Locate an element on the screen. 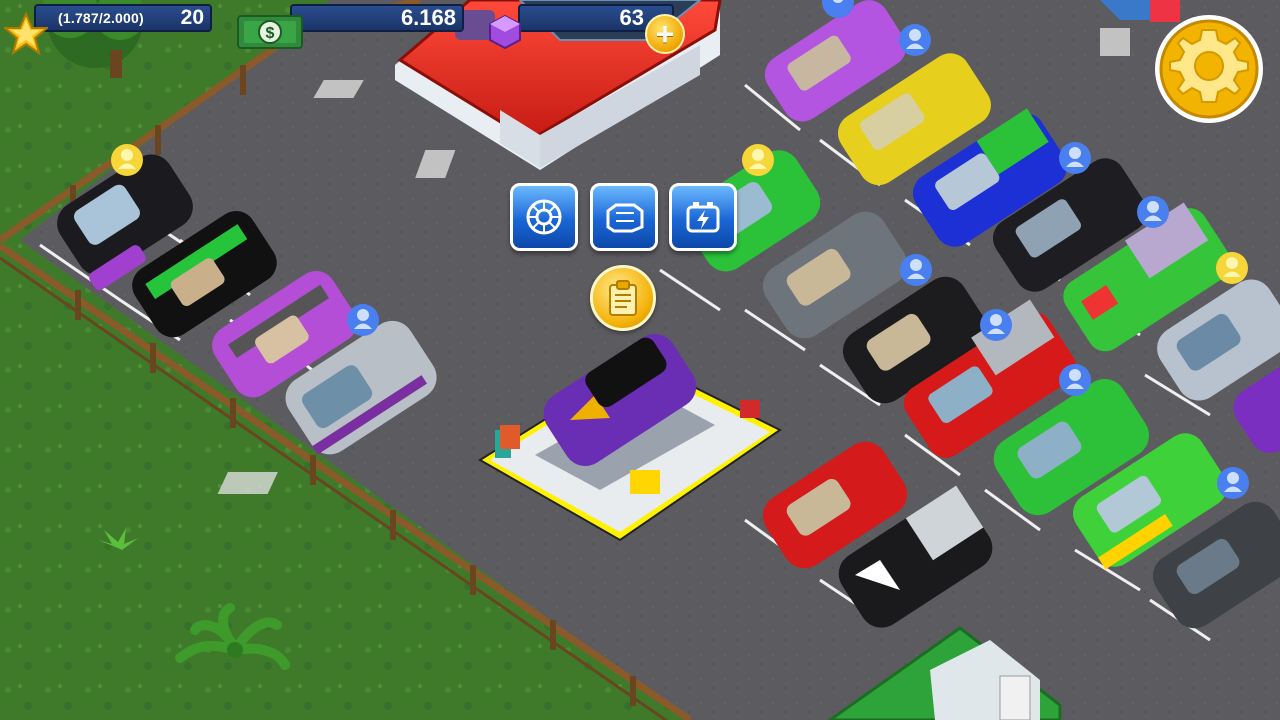 The height and width of the screenshot is (720, 1280). add-gems-button: + is located at coordinates (665, 34).